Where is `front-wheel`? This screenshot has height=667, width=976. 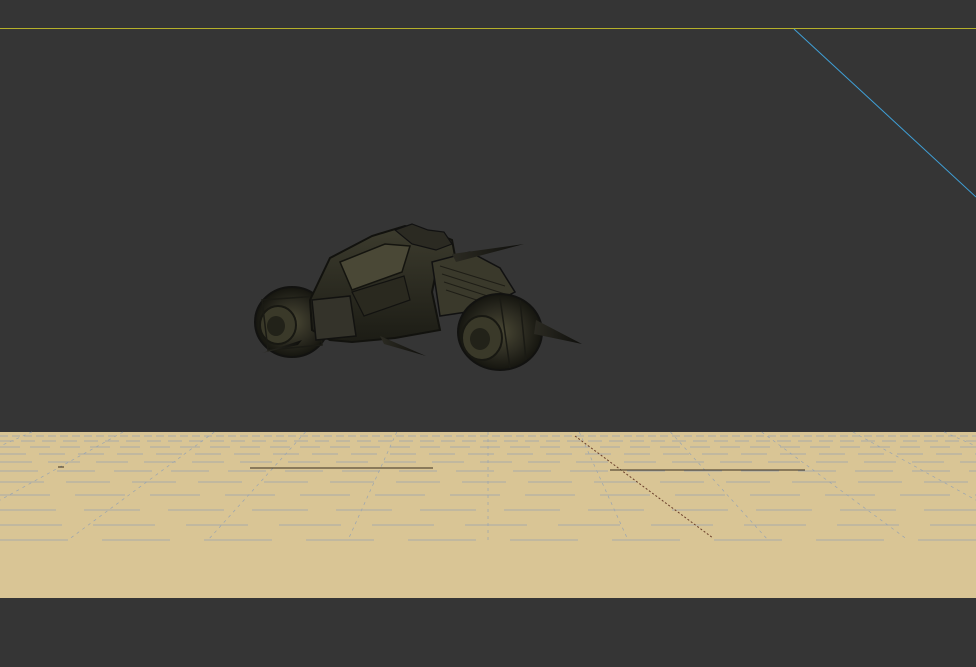 front-wheel is located at coordinates (500, 332).